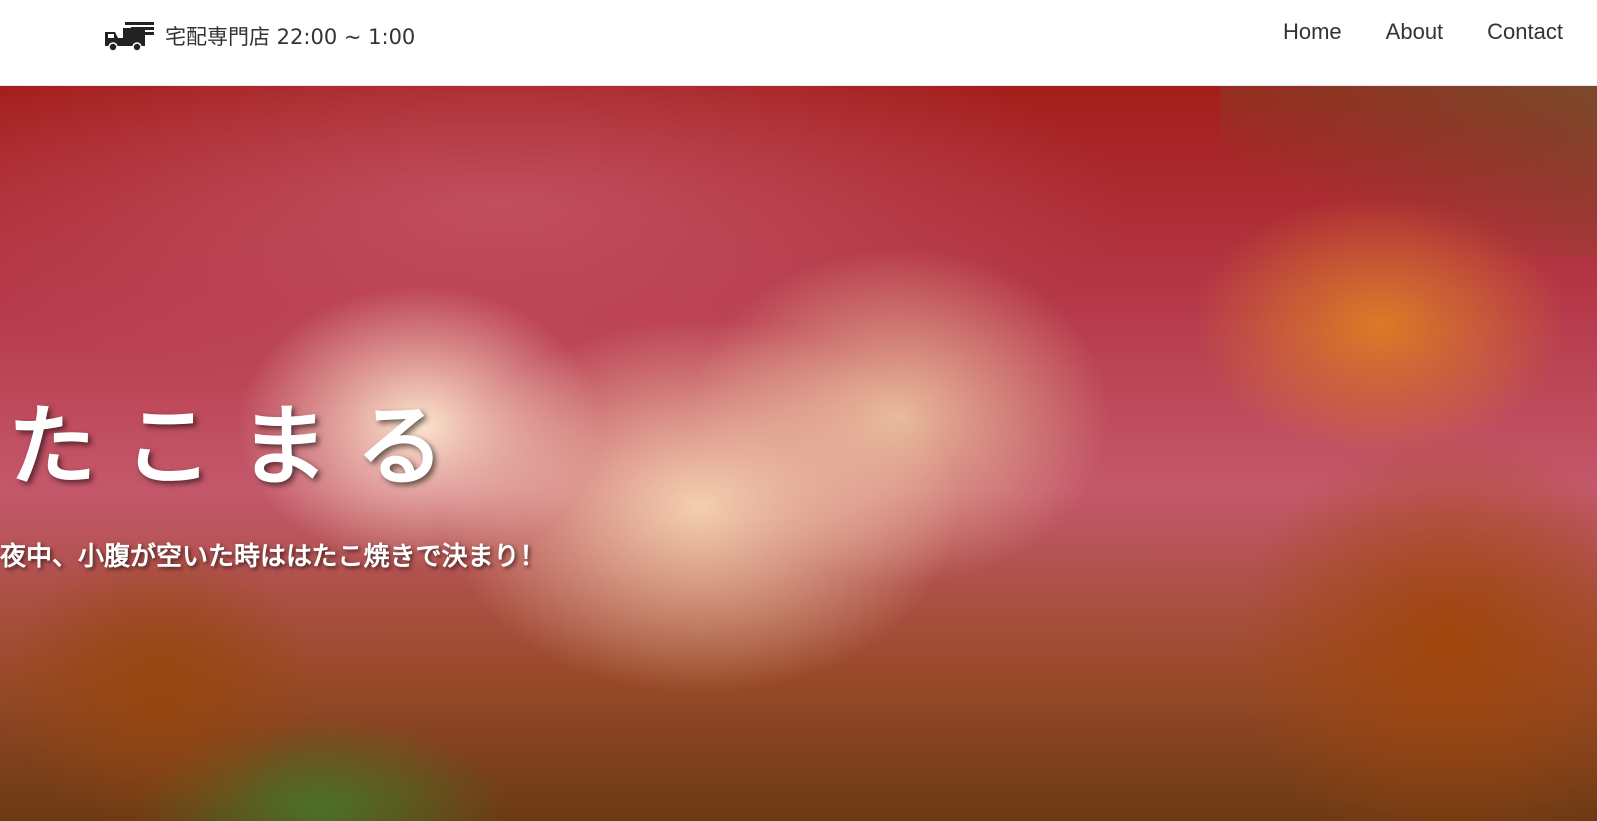  I want to click on nav-about-link: About, so click(1415, 32).